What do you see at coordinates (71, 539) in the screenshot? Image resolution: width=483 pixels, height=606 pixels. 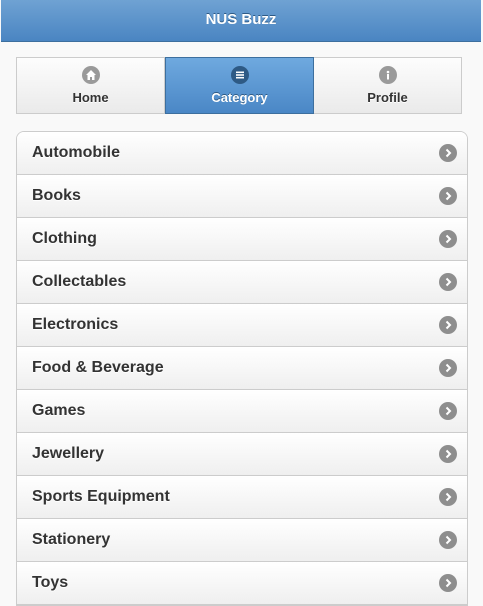 I see `list-item-label: Stationery` at bounding box center [71, 539].